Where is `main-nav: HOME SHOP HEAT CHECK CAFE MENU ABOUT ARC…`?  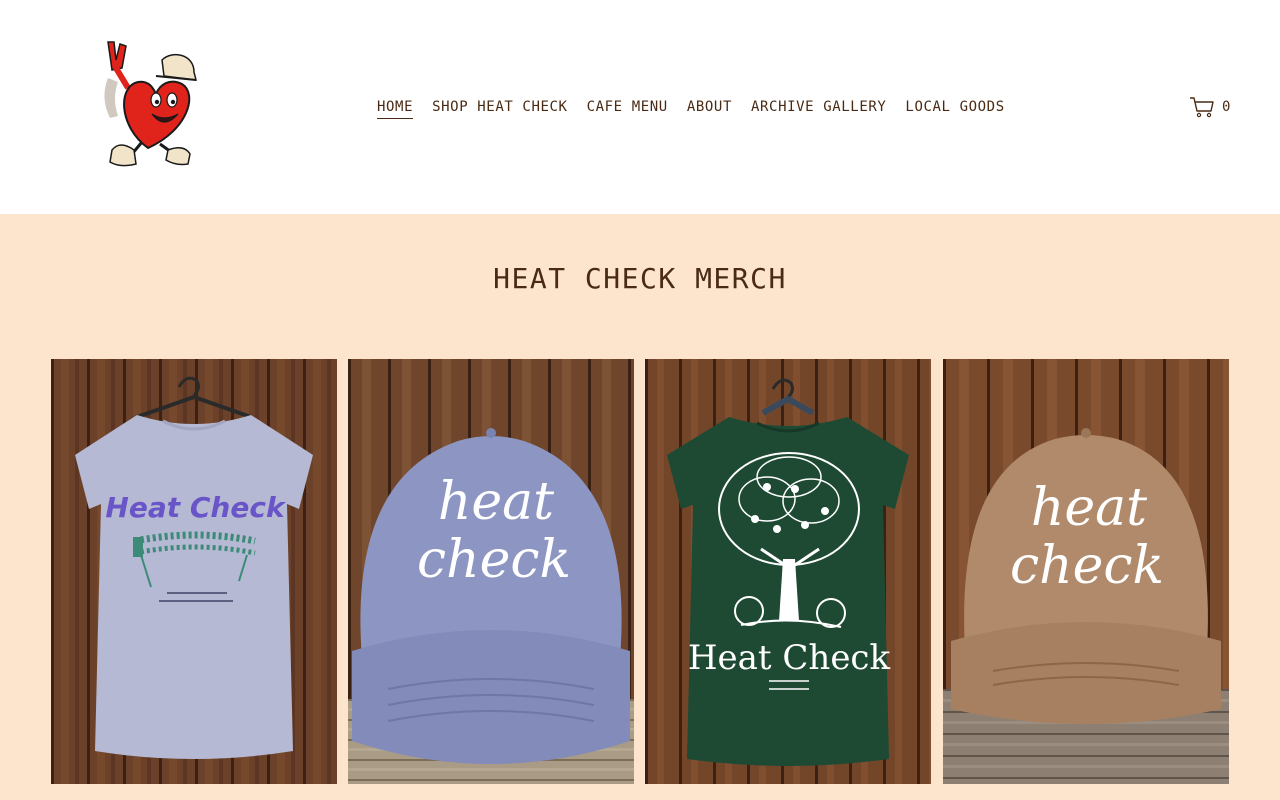
main-nav: HOME SHOP HEAT CHECK CAFE MENU ABOUT ARC… is located at coordinates (691, 109).